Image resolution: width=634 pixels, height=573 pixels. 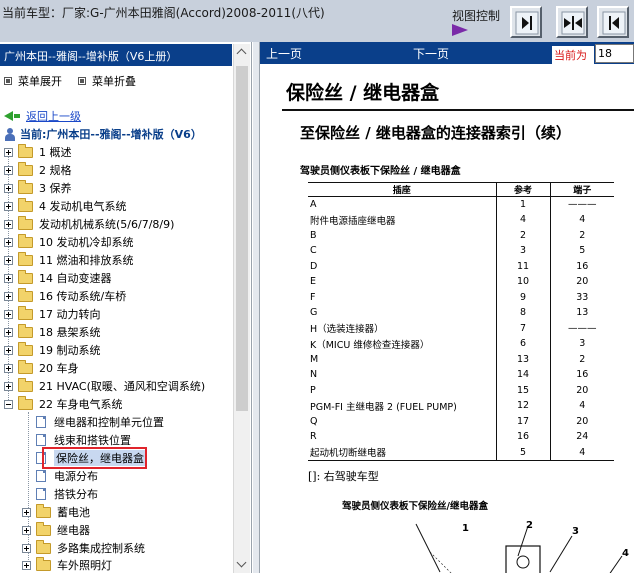 I want to click on tree-item: 16 传动系统/车桥, so click(x=65, y=296).